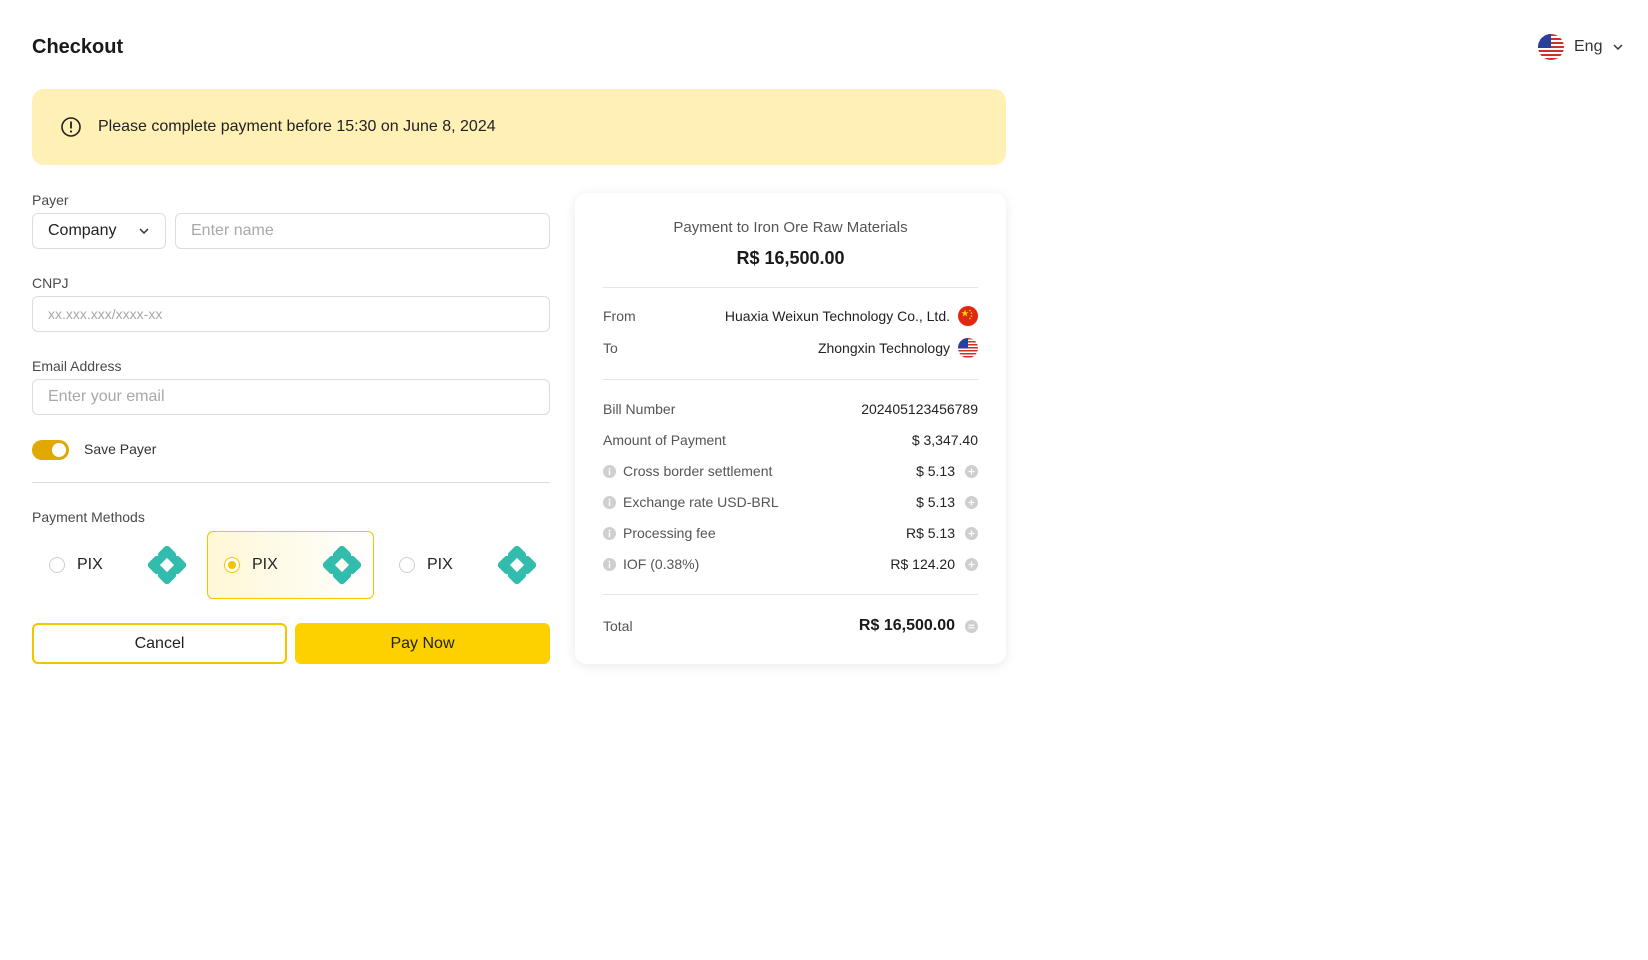  Describe the element at coordinates (790, 348) in the screenshot. I see `to-row: To Zhongxin Technology` at that location.